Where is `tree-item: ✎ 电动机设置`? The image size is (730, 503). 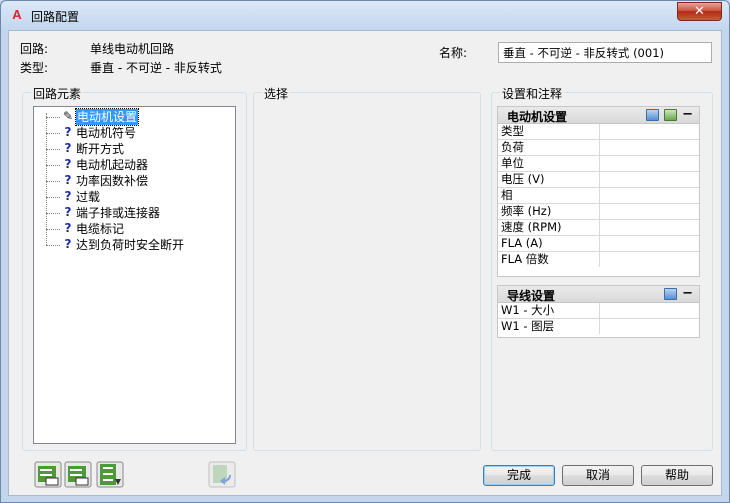
tree-item: ✎ 电动机设置 is located at coordinates (134, 117).